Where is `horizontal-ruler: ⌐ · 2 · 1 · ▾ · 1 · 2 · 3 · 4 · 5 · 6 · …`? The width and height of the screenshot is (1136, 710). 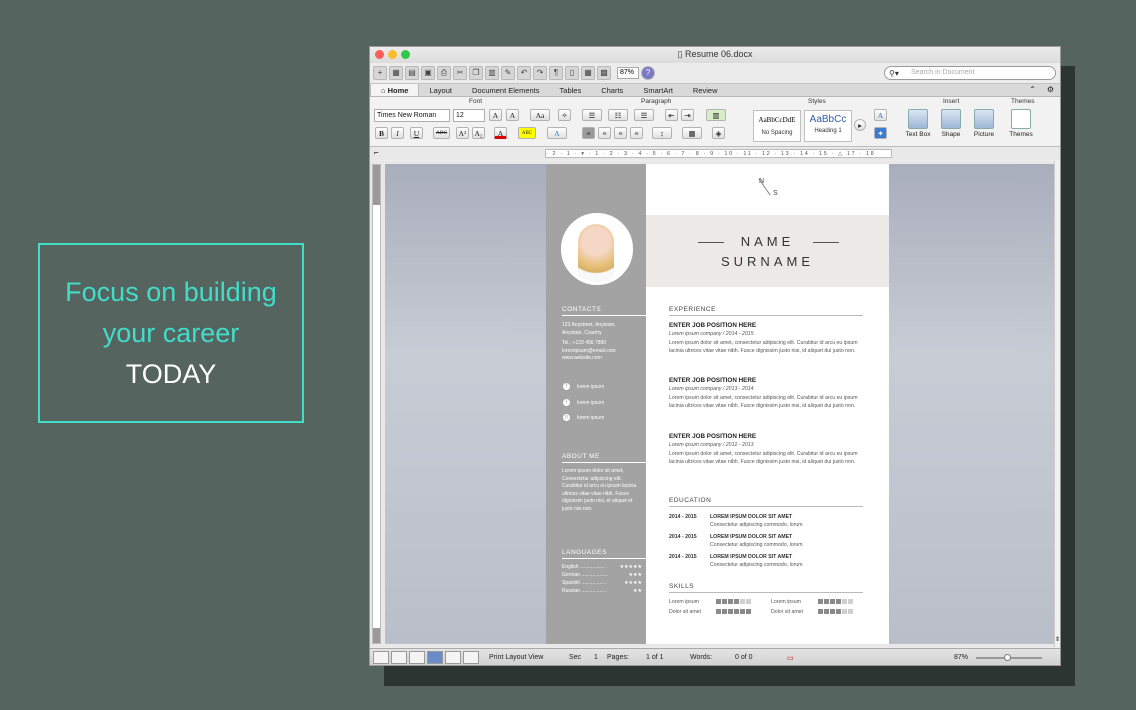
horizontal-ruler: ⌐ · 2 · 1 · ▾ · 1 · 2 · 3 · 4 · 5 · 6 · … is located at coordinates (715, 153).